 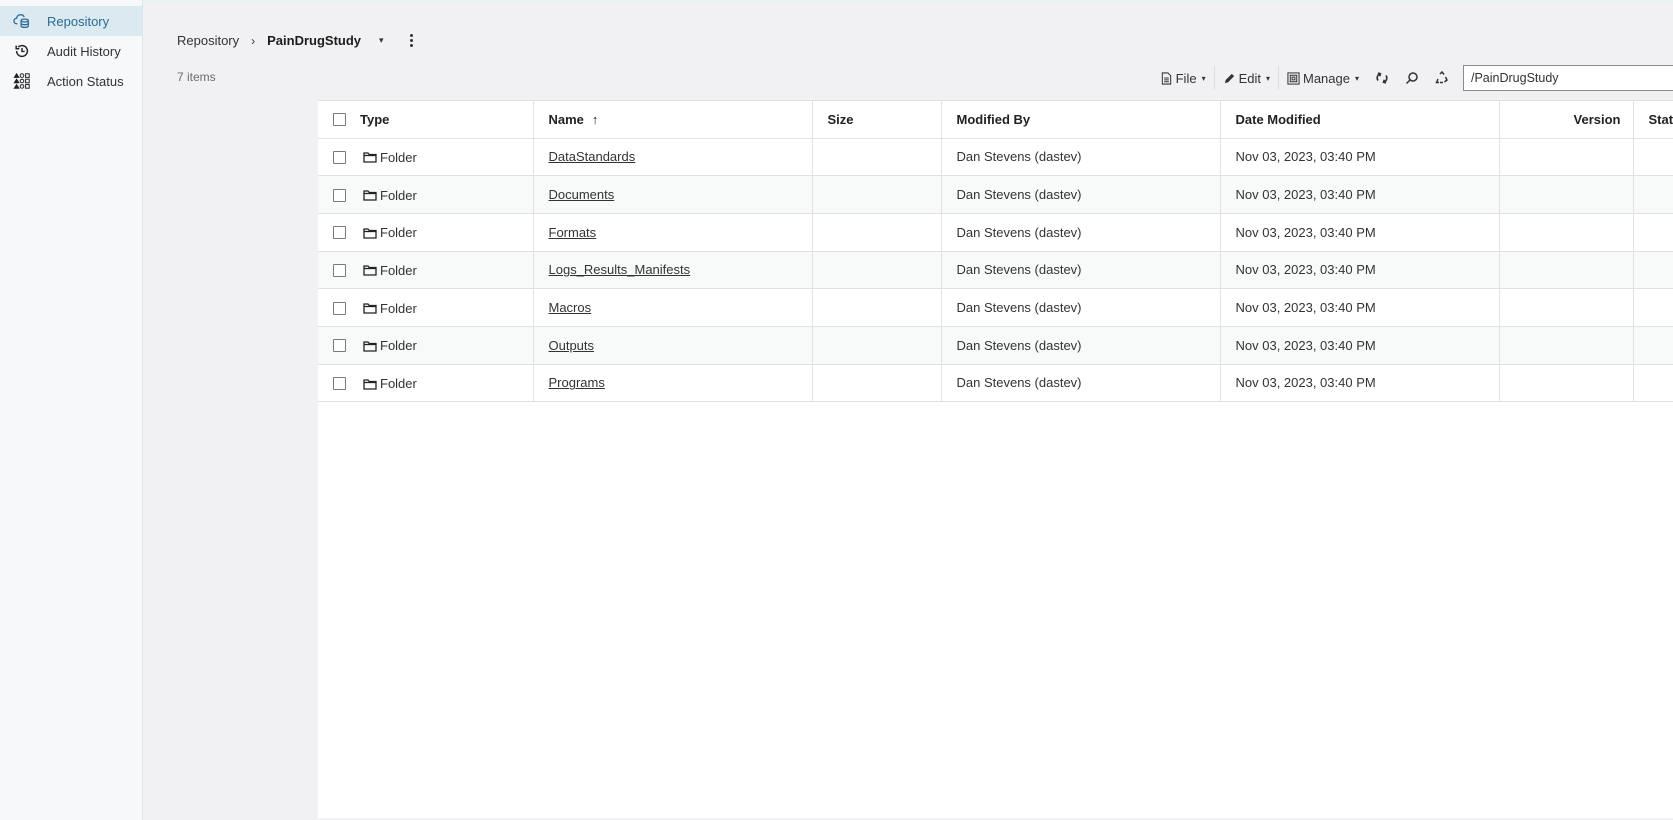 What do you see at coordinates (673, 157) in the screenshot?
I see `cell-name: DataStandards` at bounding box center [673, 157].